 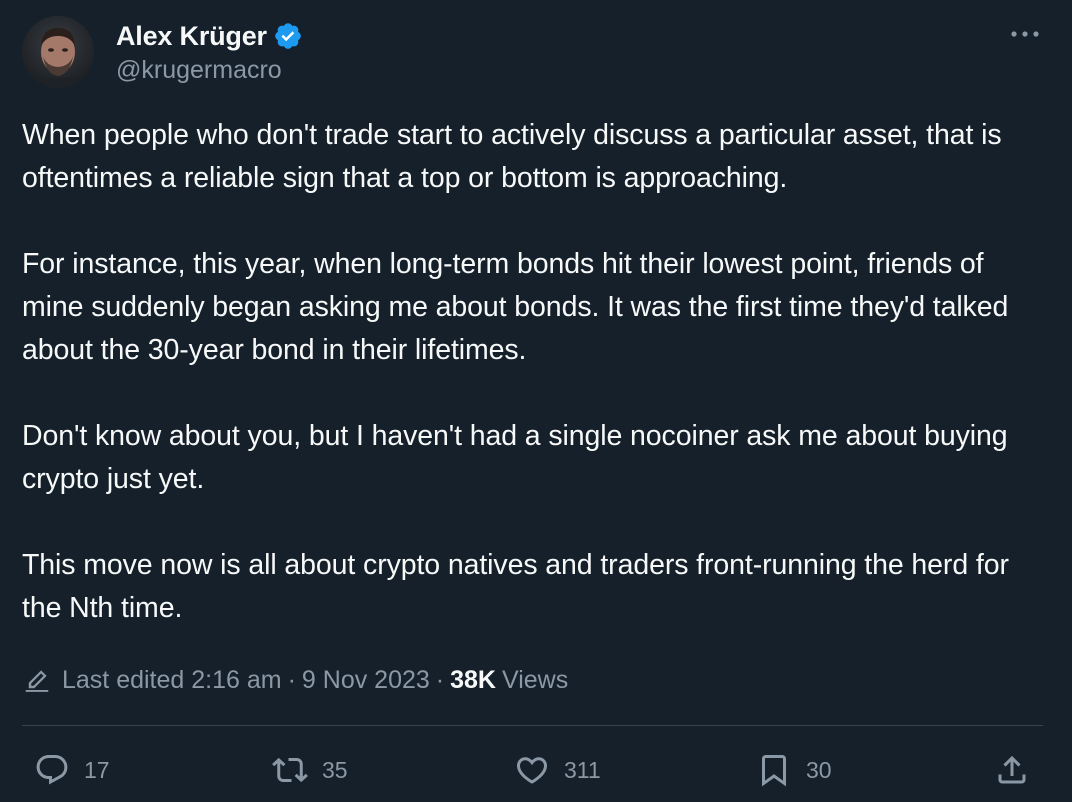 What do you see at coordinates (819, 769) in the screenshot?
I see `bookmark-count: 30` at bounding box center [819, 769].